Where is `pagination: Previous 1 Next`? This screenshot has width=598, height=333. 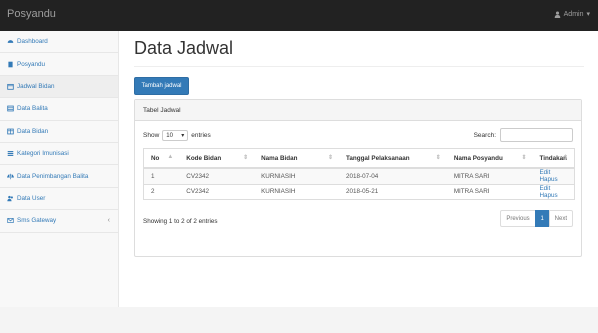 pagination: Previous 1 Next is located at coordinates (536, 218).